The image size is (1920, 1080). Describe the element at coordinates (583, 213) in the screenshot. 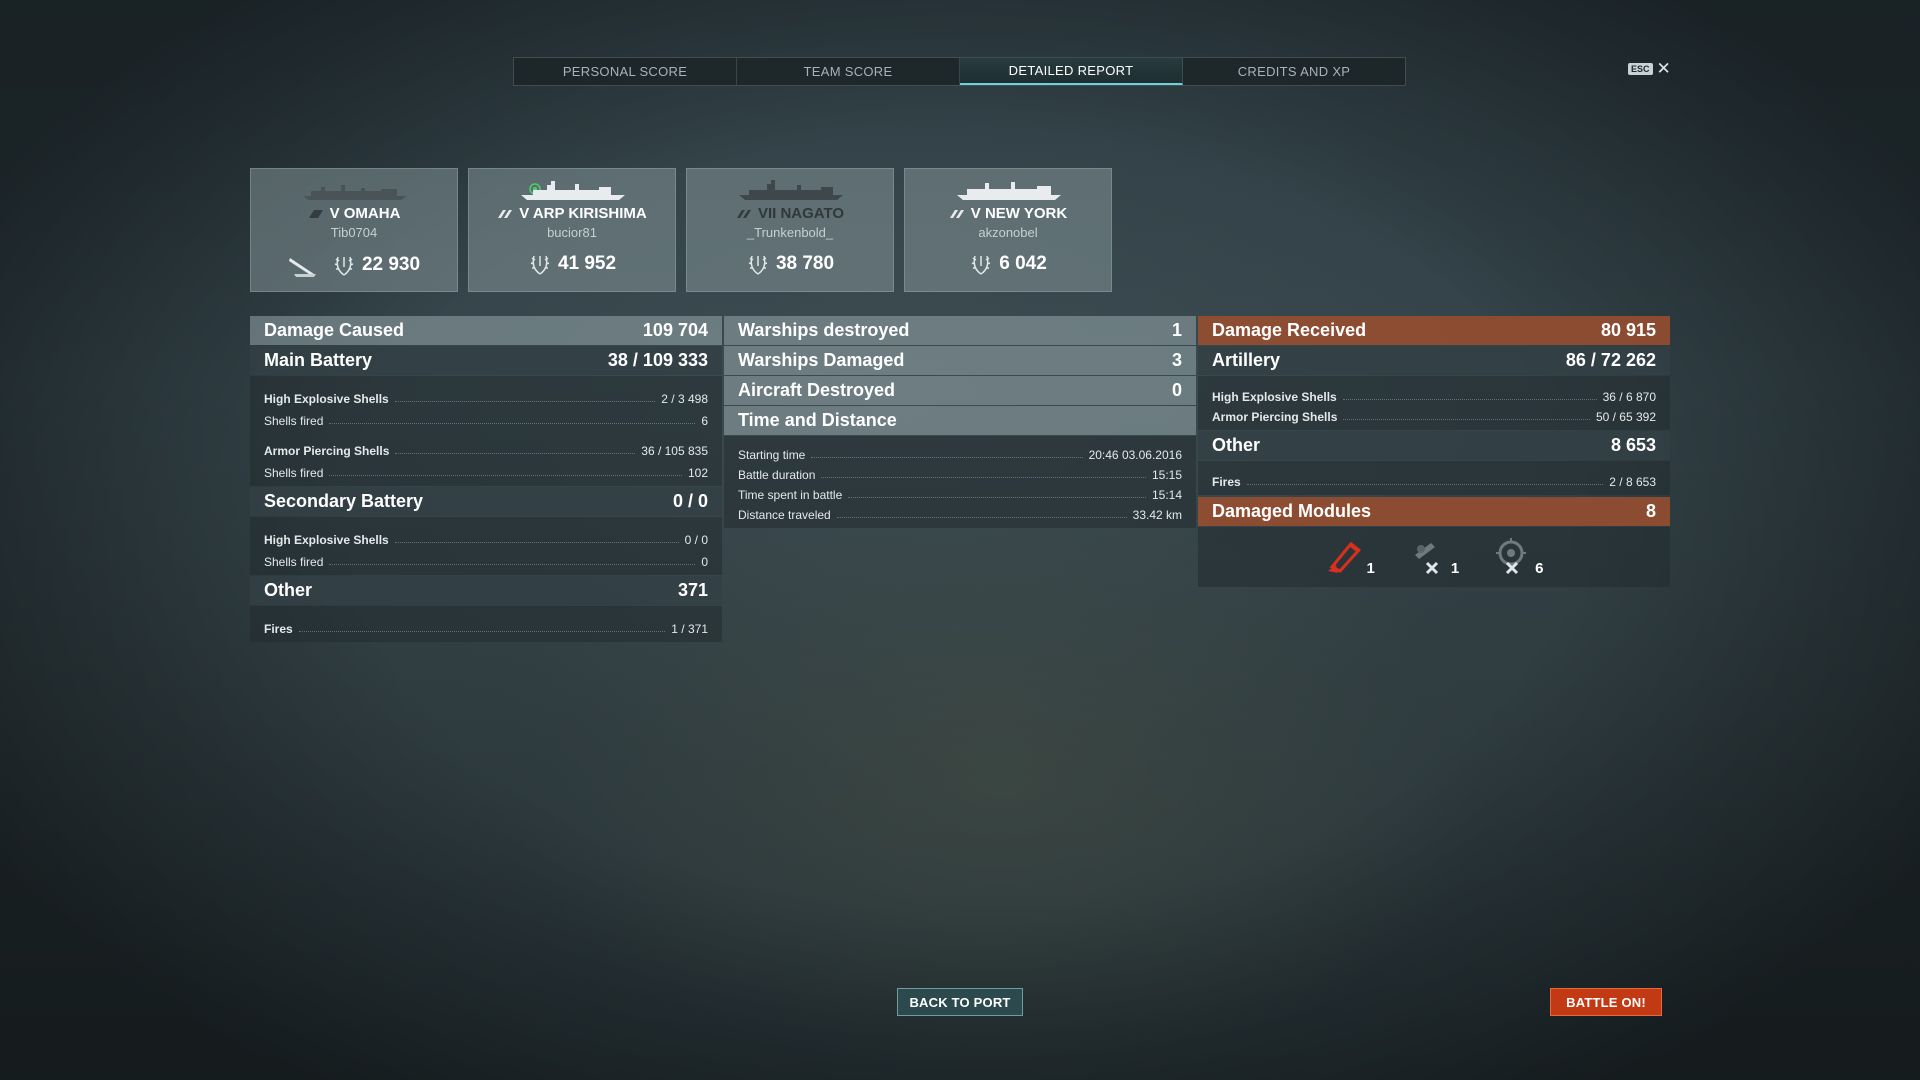

I see `ship-name: V ARP KIRISHIMA` at that location.